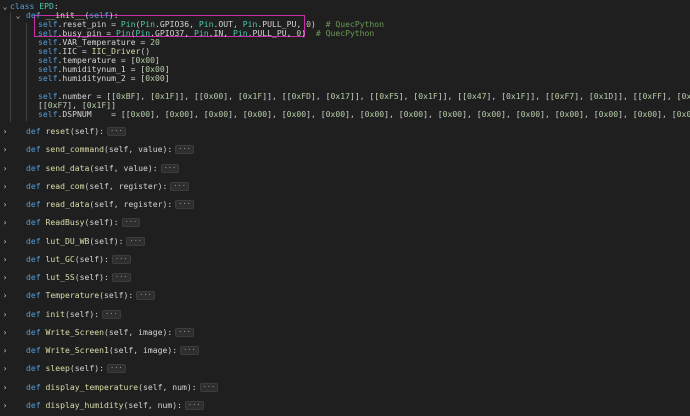 This screenshot has width=690, height=416. What do you see at coordinates (345, 387) in the screenshot?
I see `collapsed-method-display-temperature: › def display_temperature(self, num): ···` at bounding box center [345, 387].